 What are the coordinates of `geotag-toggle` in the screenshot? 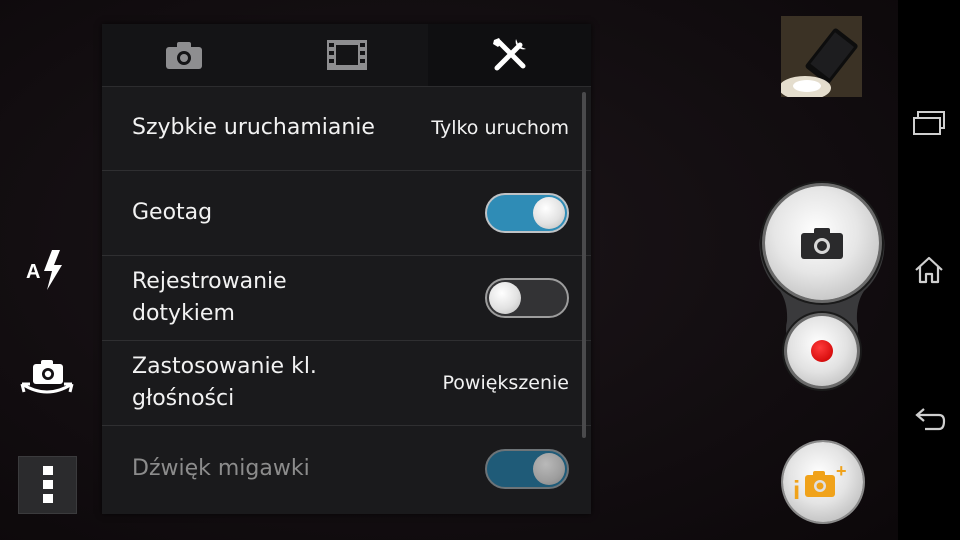 It's located at (527, 213).